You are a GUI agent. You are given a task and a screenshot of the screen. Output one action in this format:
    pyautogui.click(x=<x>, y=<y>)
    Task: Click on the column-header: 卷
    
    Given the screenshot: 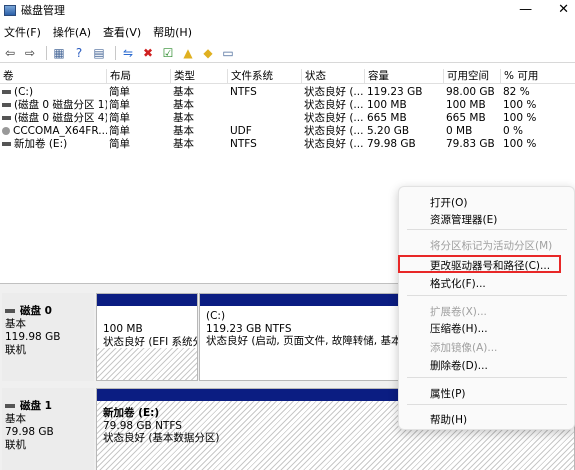 What is the action you would take?
    pyautogui.click(x=53, y=76)
    